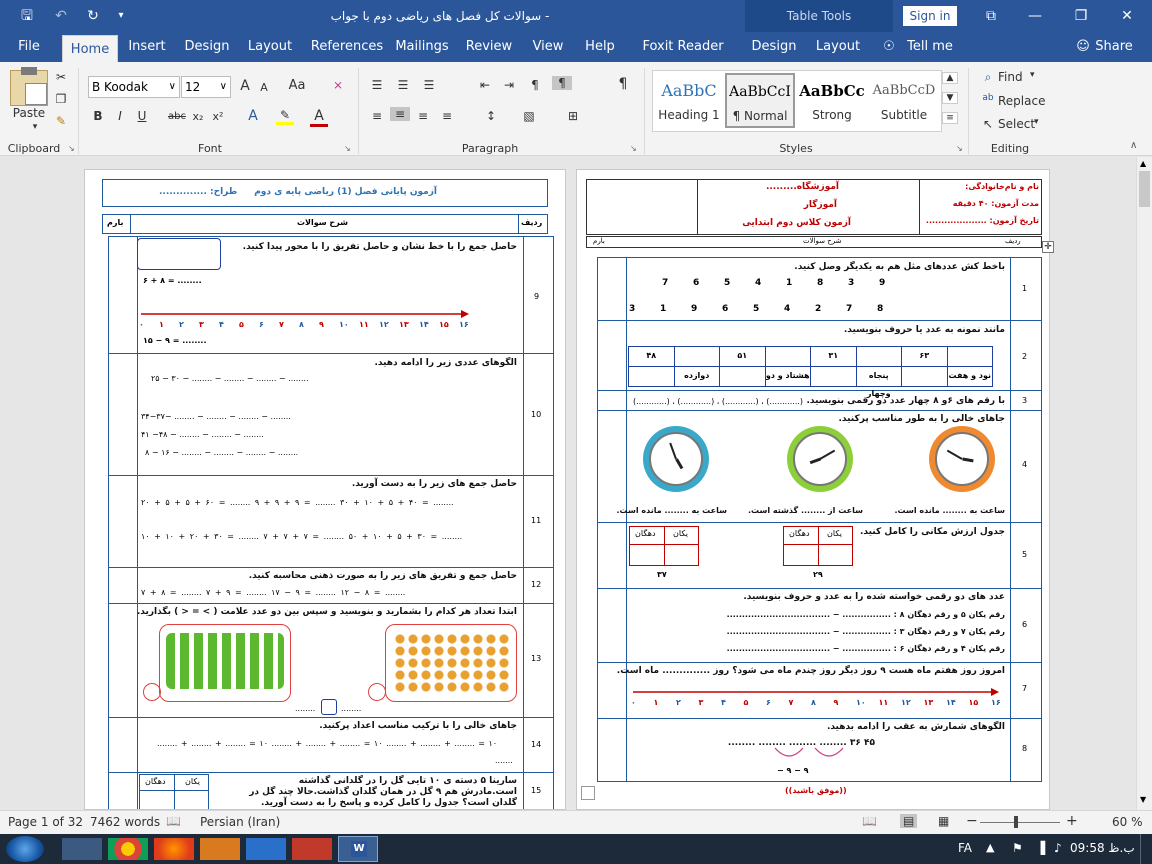 This screenshot has height=864, width=1152. Describe the element at coordinates (173, 821) in the screenshot. I see `proofing-icon: 📖` at that location.